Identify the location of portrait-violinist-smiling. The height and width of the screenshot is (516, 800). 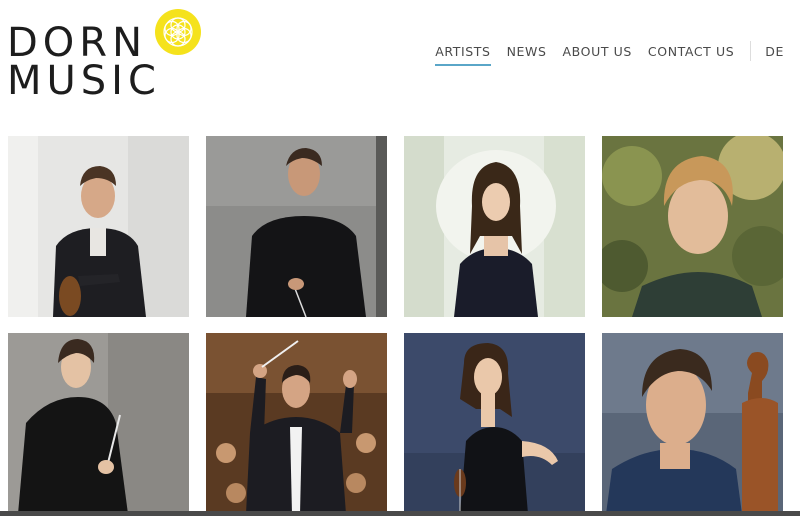
(98, 226).